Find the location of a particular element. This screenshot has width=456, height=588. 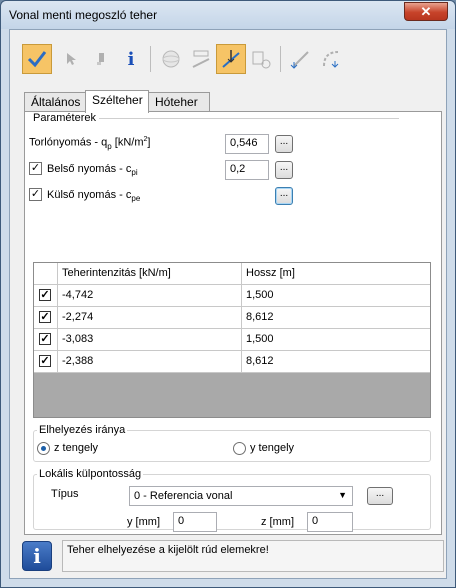

table-row: ✓ -2,274 8,612 is located at coordinates (232, 318).